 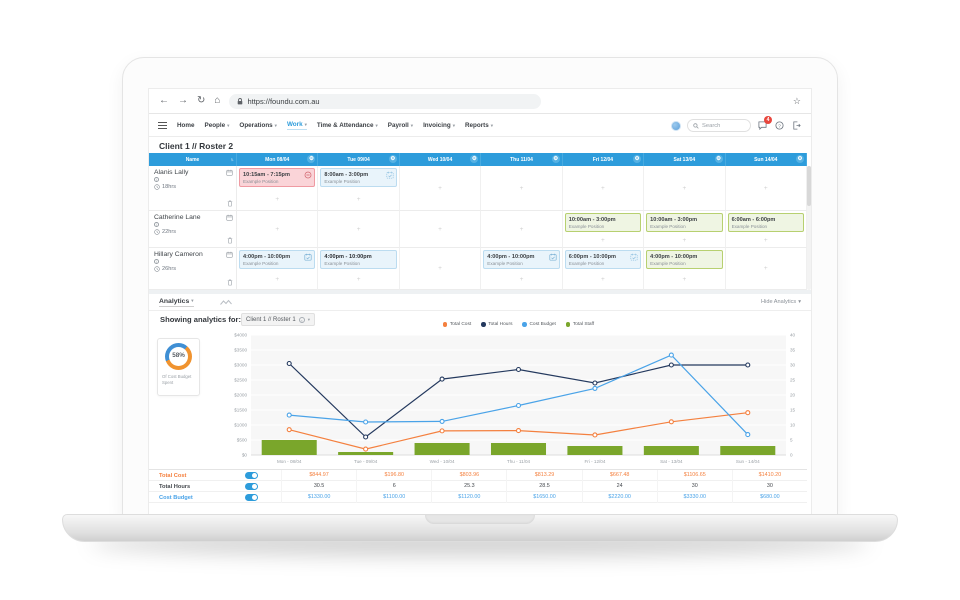 I want to click on nav-item-invoicing: Invoicing ▾, so click(x=439, y=125).